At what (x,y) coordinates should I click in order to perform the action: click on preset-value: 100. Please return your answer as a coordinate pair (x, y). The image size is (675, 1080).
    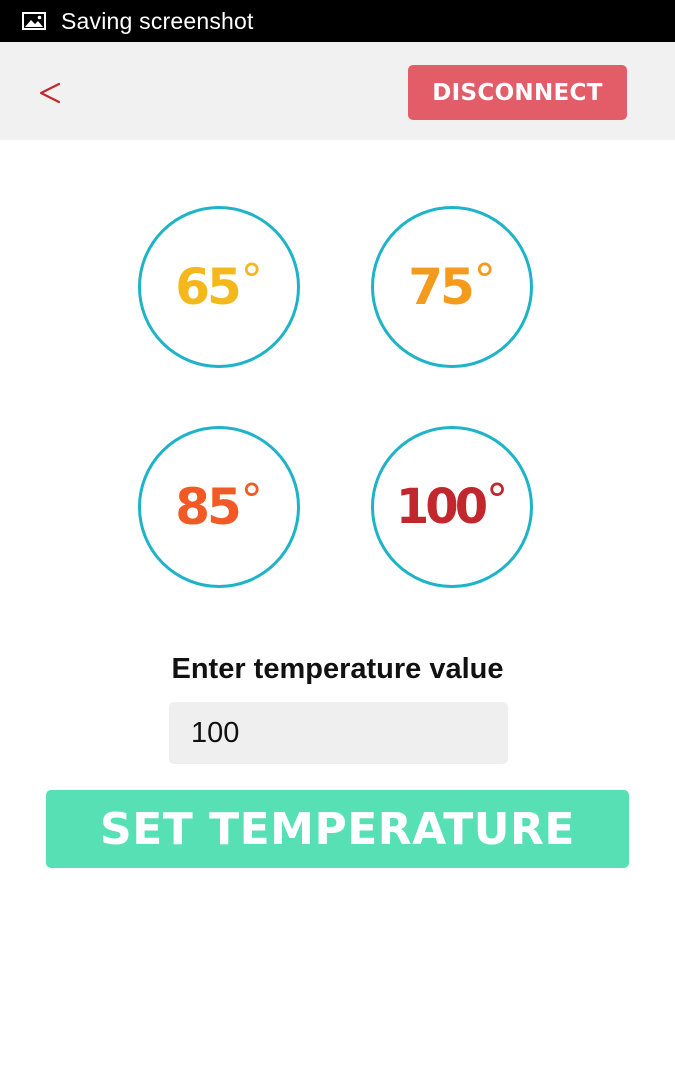
    Looking at the image, I should click on (441, 507).